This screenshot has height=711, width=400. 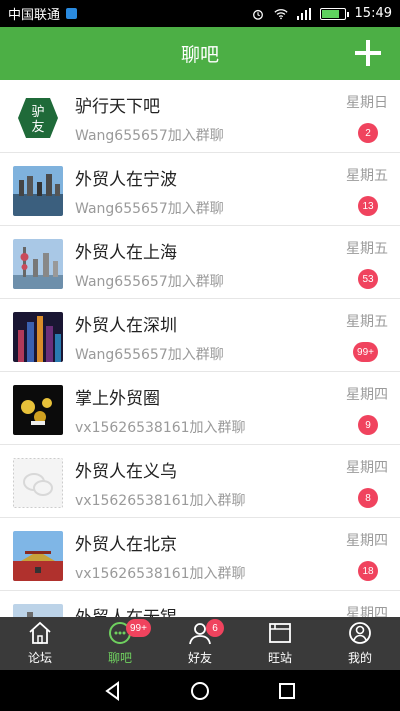 I want to click on tab-site: 旺站, so click(x=280, y=643).